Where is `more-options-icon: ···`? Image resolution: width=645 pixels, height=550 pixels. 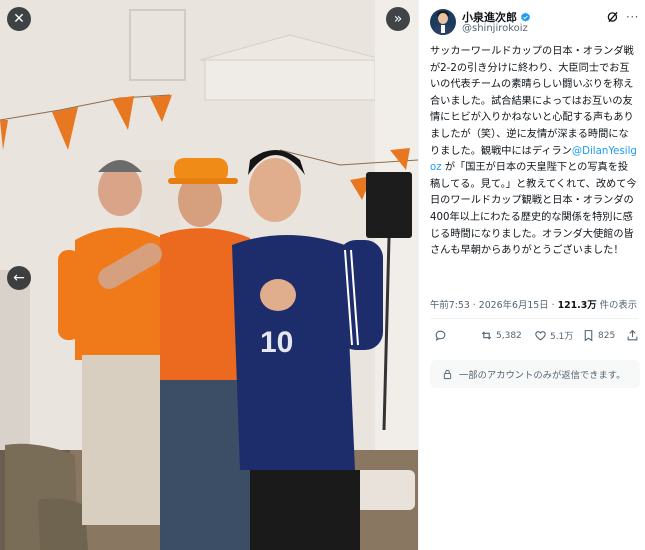
more-options-icon: ··· is located at coordinates (632, 17).